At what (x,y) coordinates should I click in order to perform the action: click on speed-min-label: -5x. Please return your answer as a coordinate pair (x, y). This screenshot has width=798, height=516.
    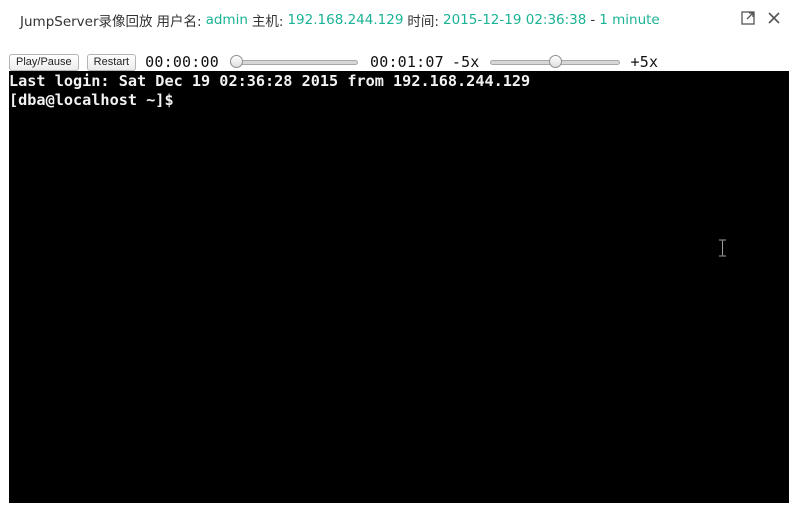
    Looking at the image, I should click on (465, 62).